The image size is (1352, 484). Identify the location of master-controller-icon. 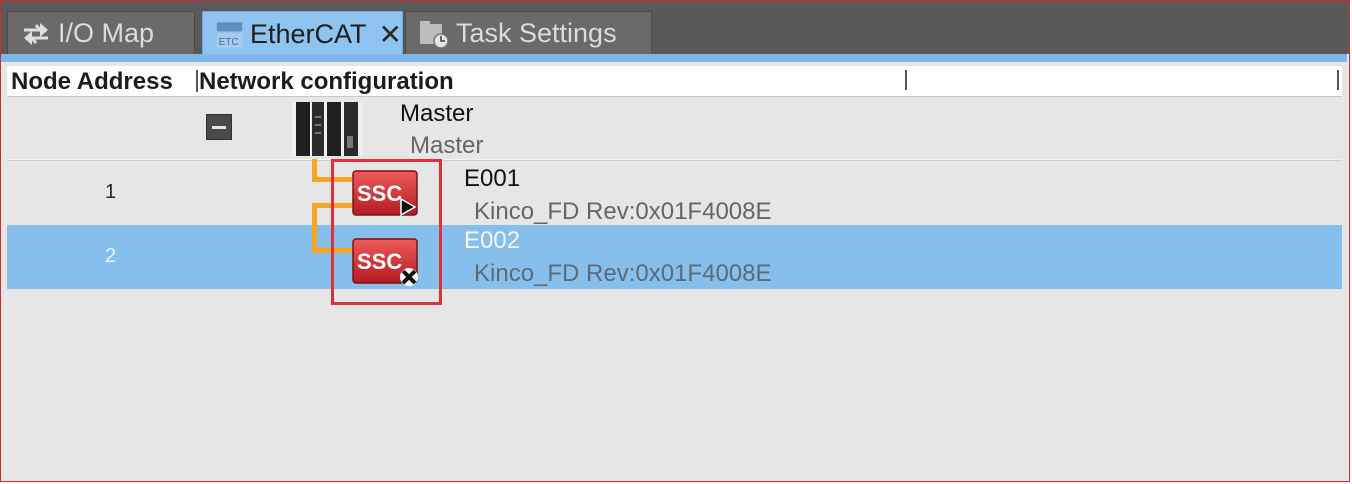
(327, 129).